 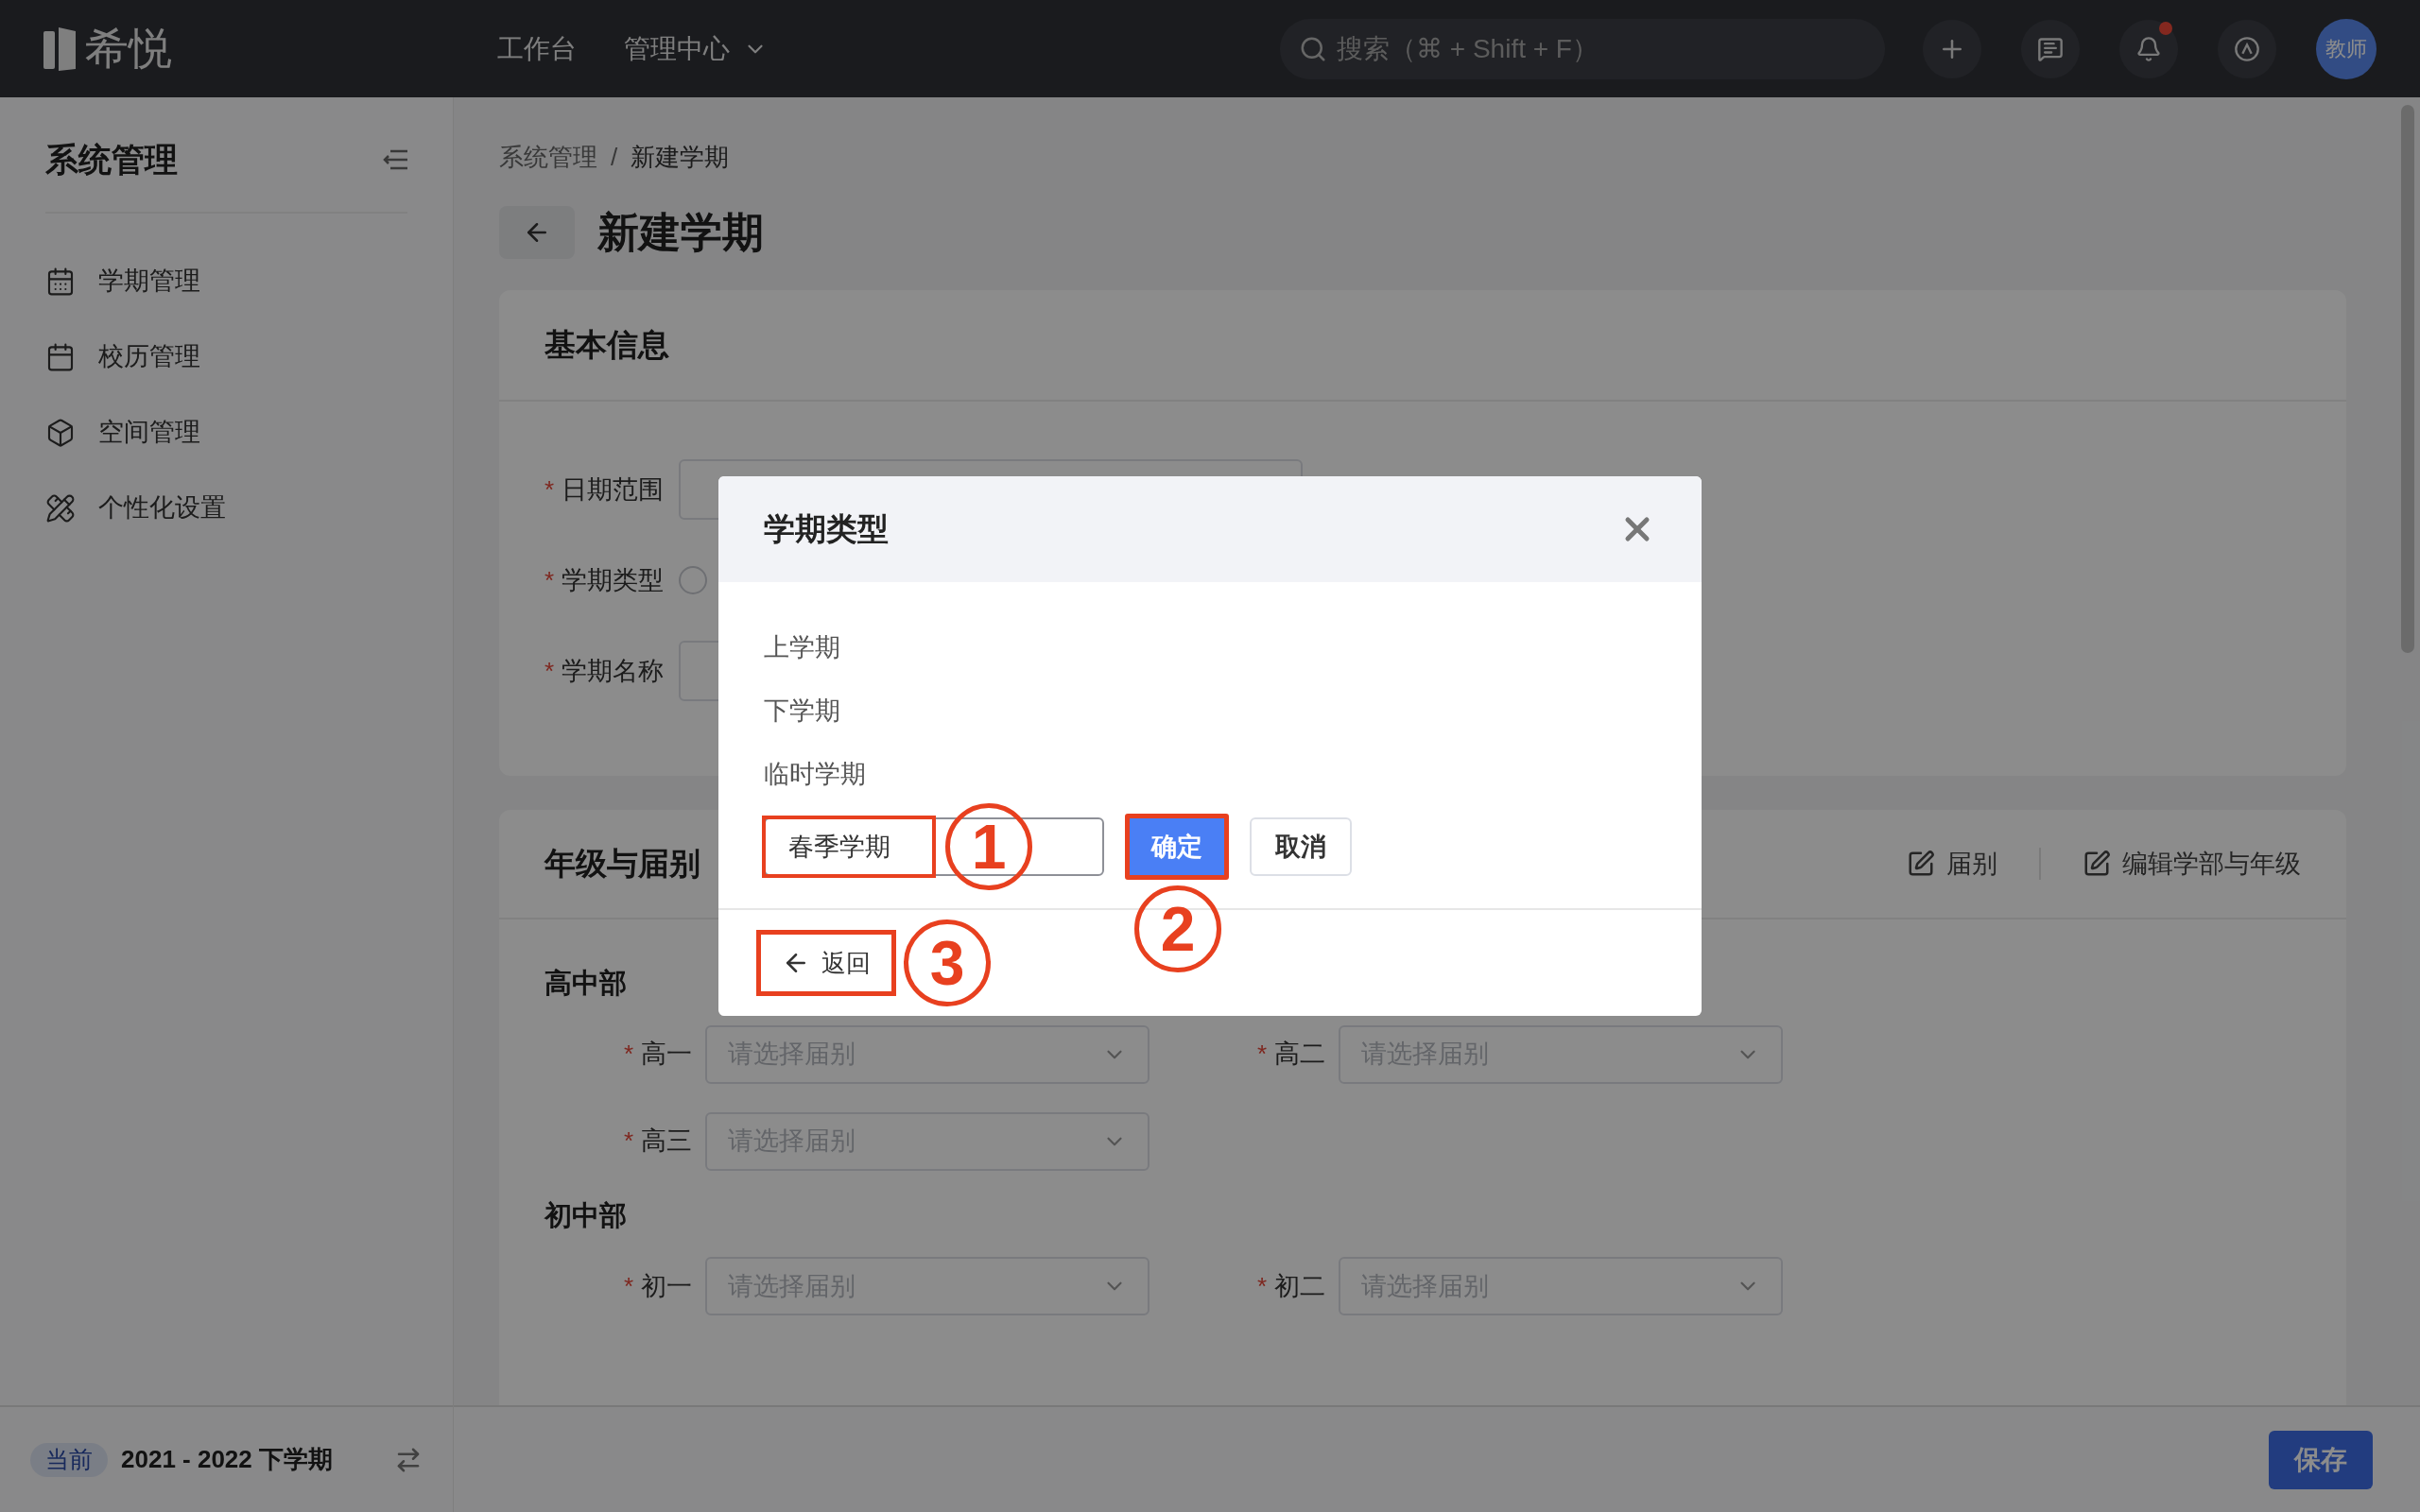 What do you see at coordinates (585, 1215) in the screenshot?
I see `division-title: 初中部` at bounding box center [585, 1215].